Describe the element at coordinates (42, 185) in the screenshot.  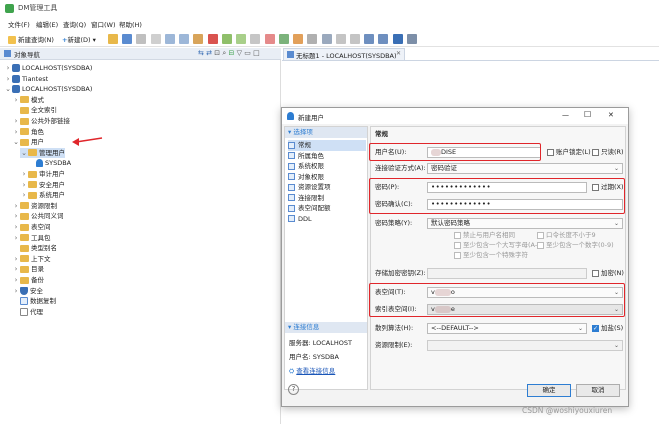
I see `tree-item: › 安全用户` at that location.